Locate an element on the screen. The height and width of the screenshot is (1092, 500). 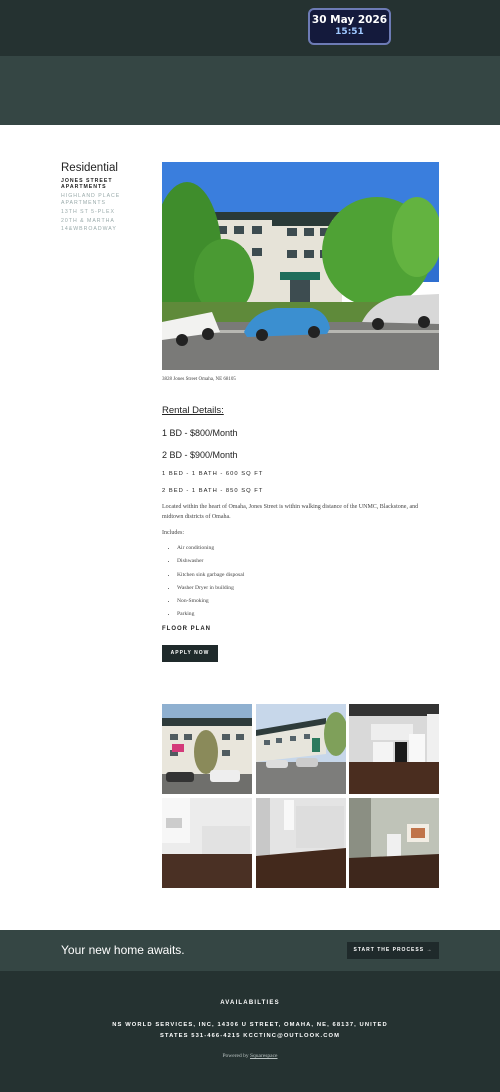
sidebar-item-highland-place: HIGHLAND PLACE APARTMENTS is located at coordinates (106, 199).